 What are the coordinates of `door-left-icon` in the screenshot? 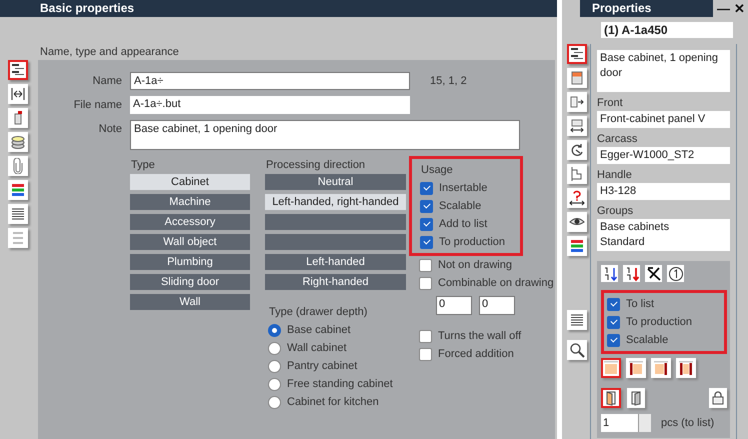 It's located at (611, 398).